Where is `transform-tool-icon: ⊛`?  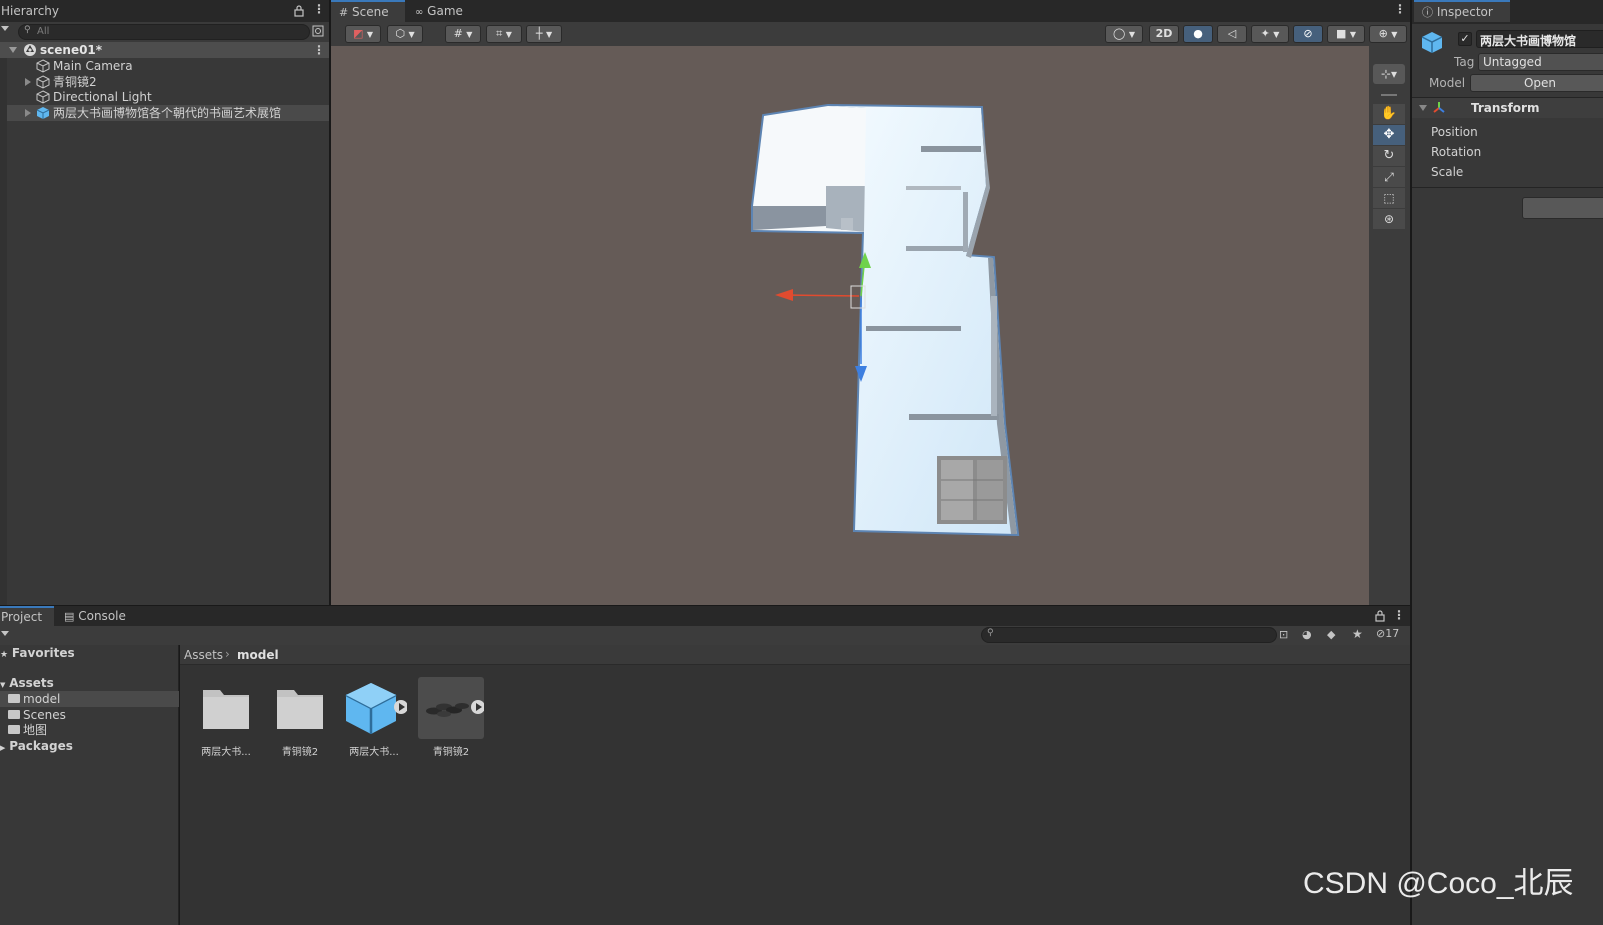
transform-tool-icon: ⊛ is located at coordinates (1389, 219).